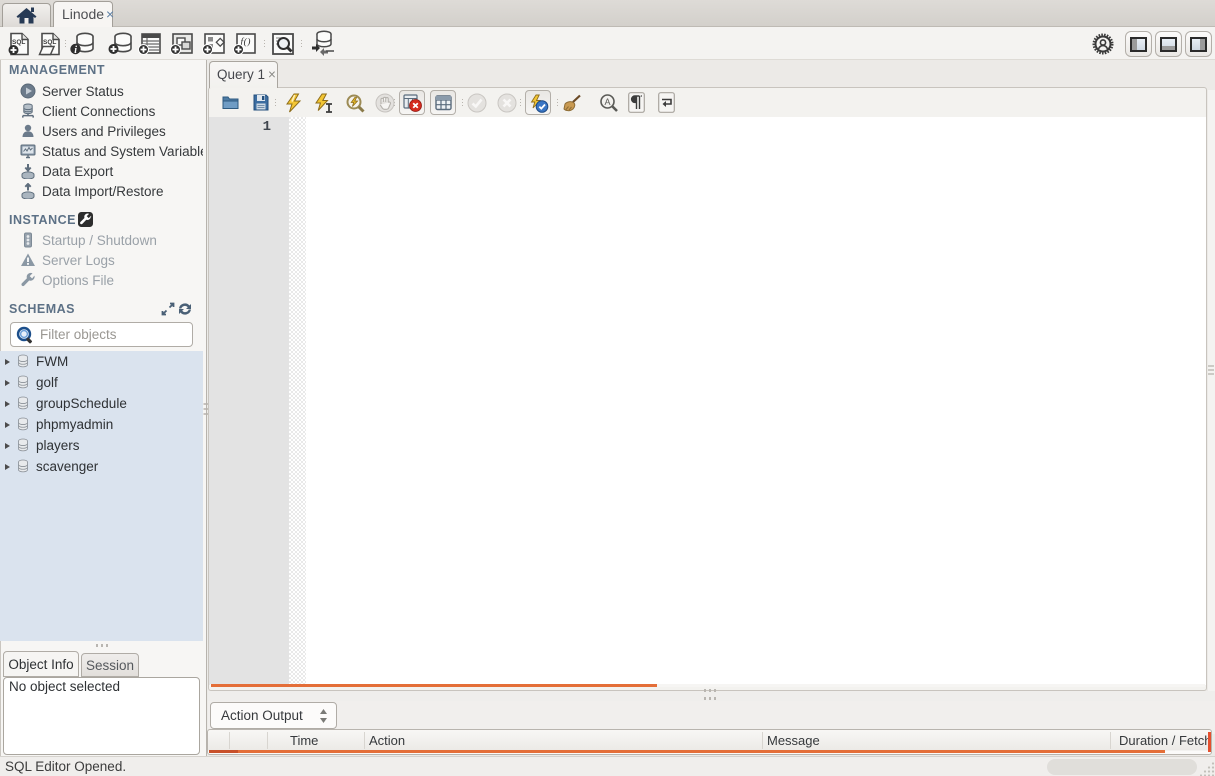 Image resolution: width=1215 pixels, height=776 pixels. Describe the element at coordinates (608, 102) in the screenshot. I see `svg-text: A` at that location.